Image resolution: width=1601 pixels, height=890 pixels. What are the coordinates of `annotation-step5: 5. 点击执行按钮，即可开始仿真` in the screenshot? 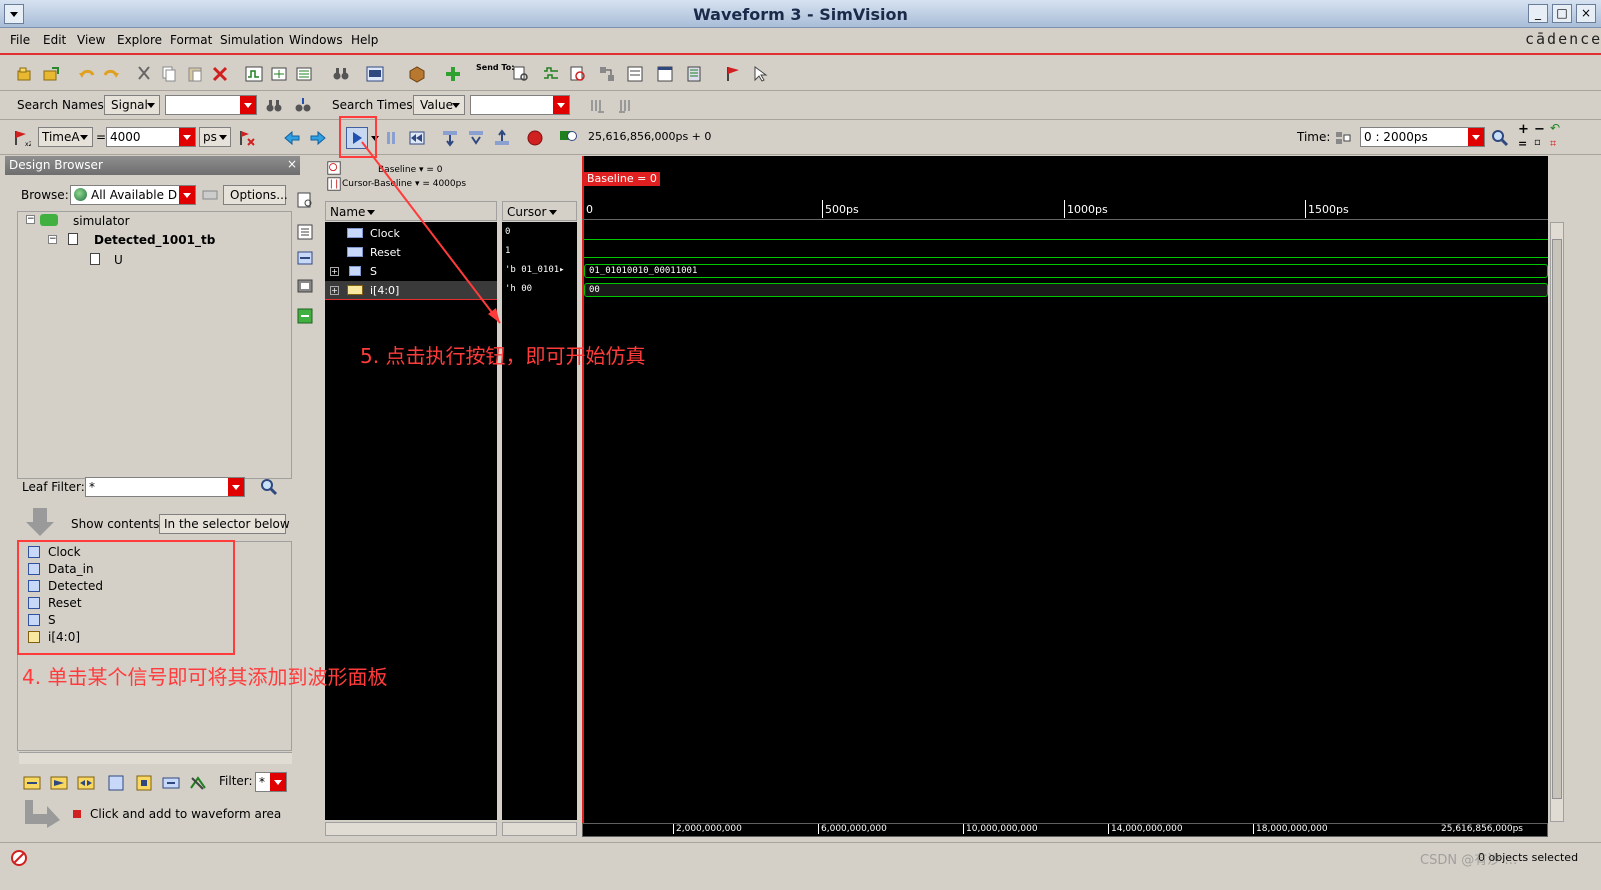 It's located at (503, 356).